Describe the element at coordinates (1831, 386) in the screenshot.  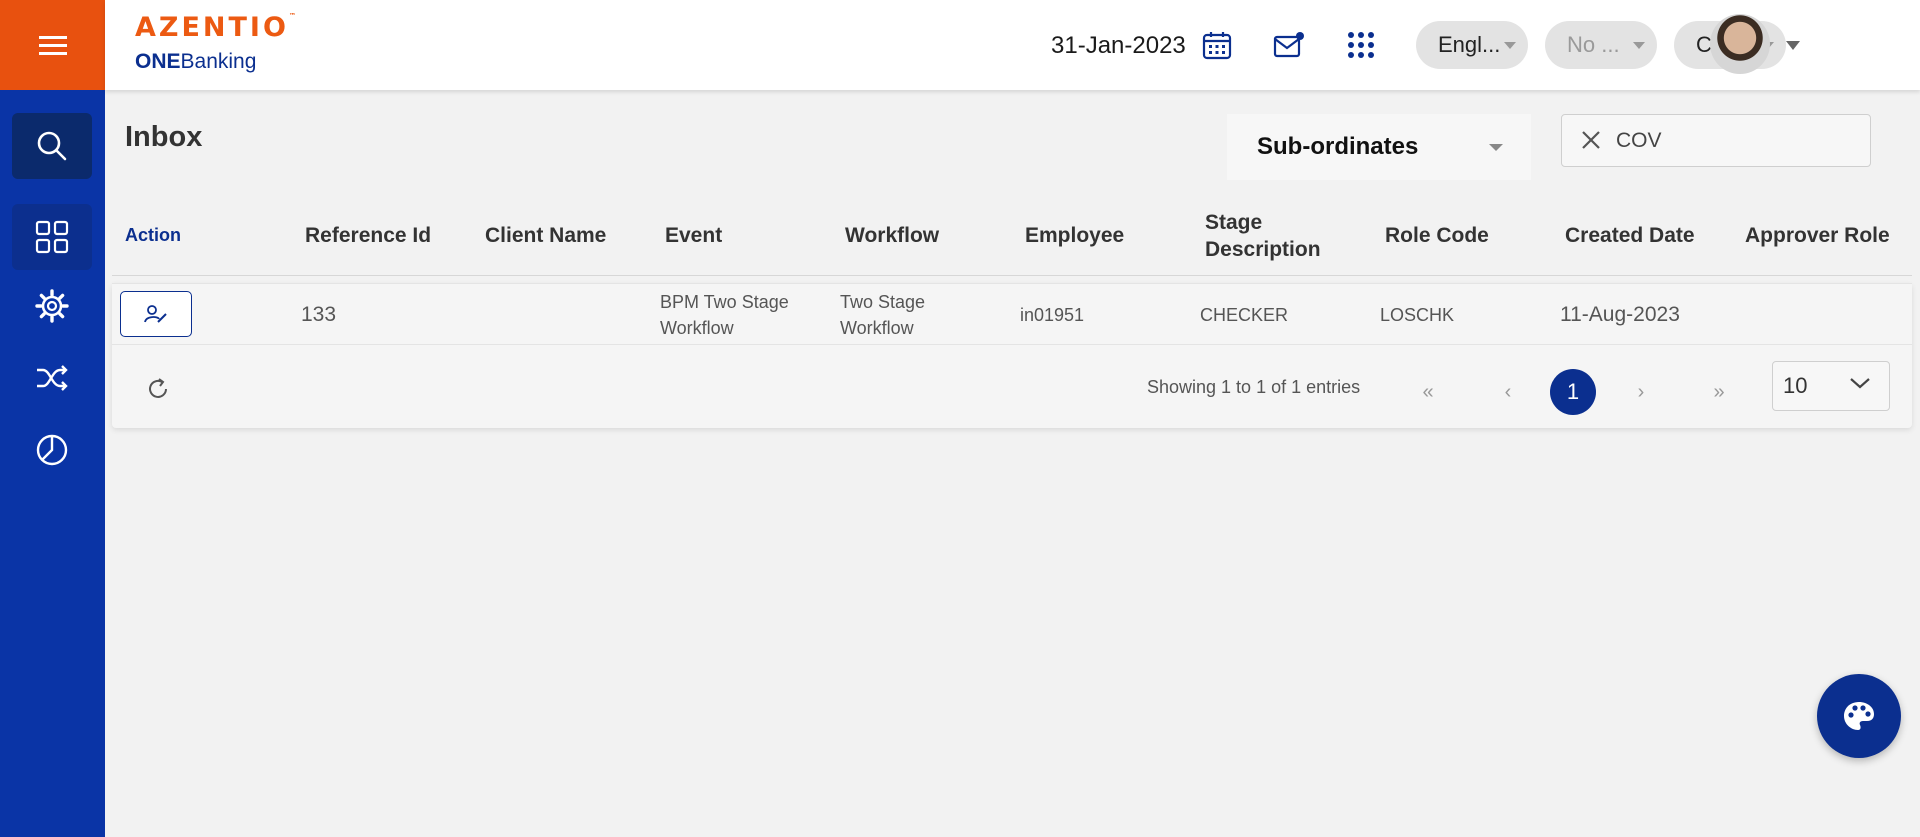
I see `page-size-select: 10` at that location.